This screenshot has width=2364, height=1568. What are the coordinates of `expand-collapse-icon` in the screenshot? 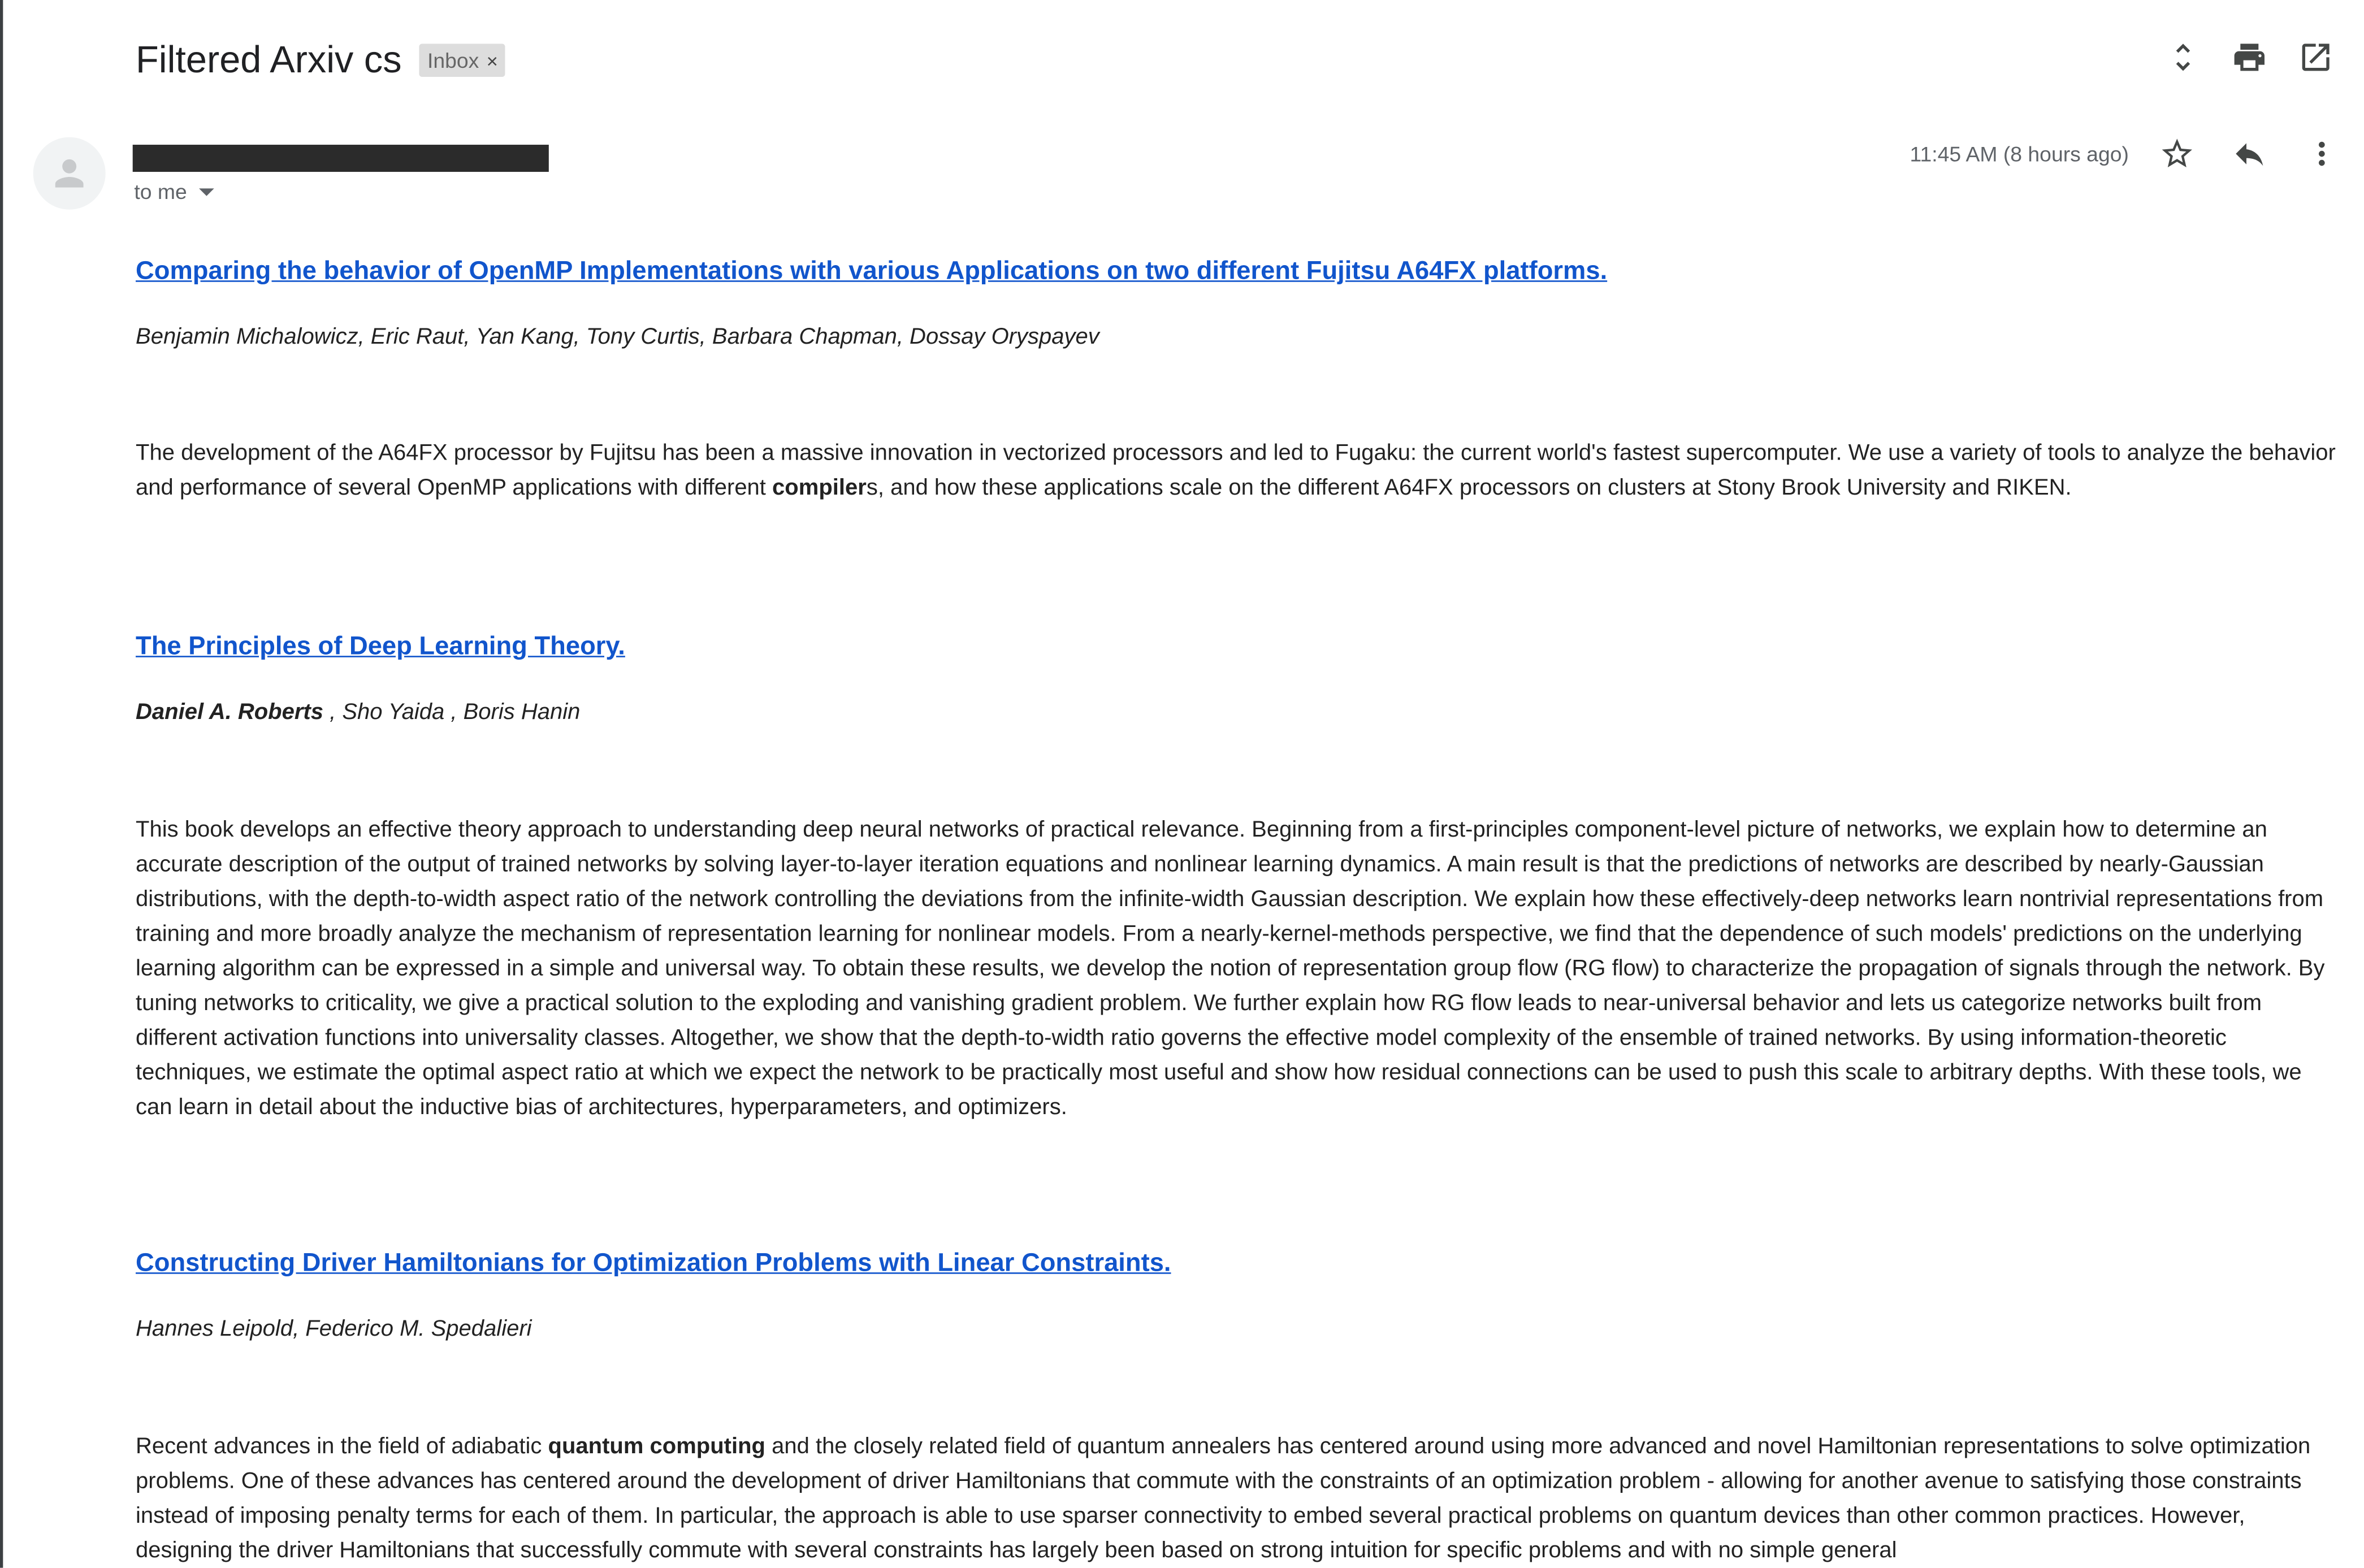 It's located at (2183, 57).